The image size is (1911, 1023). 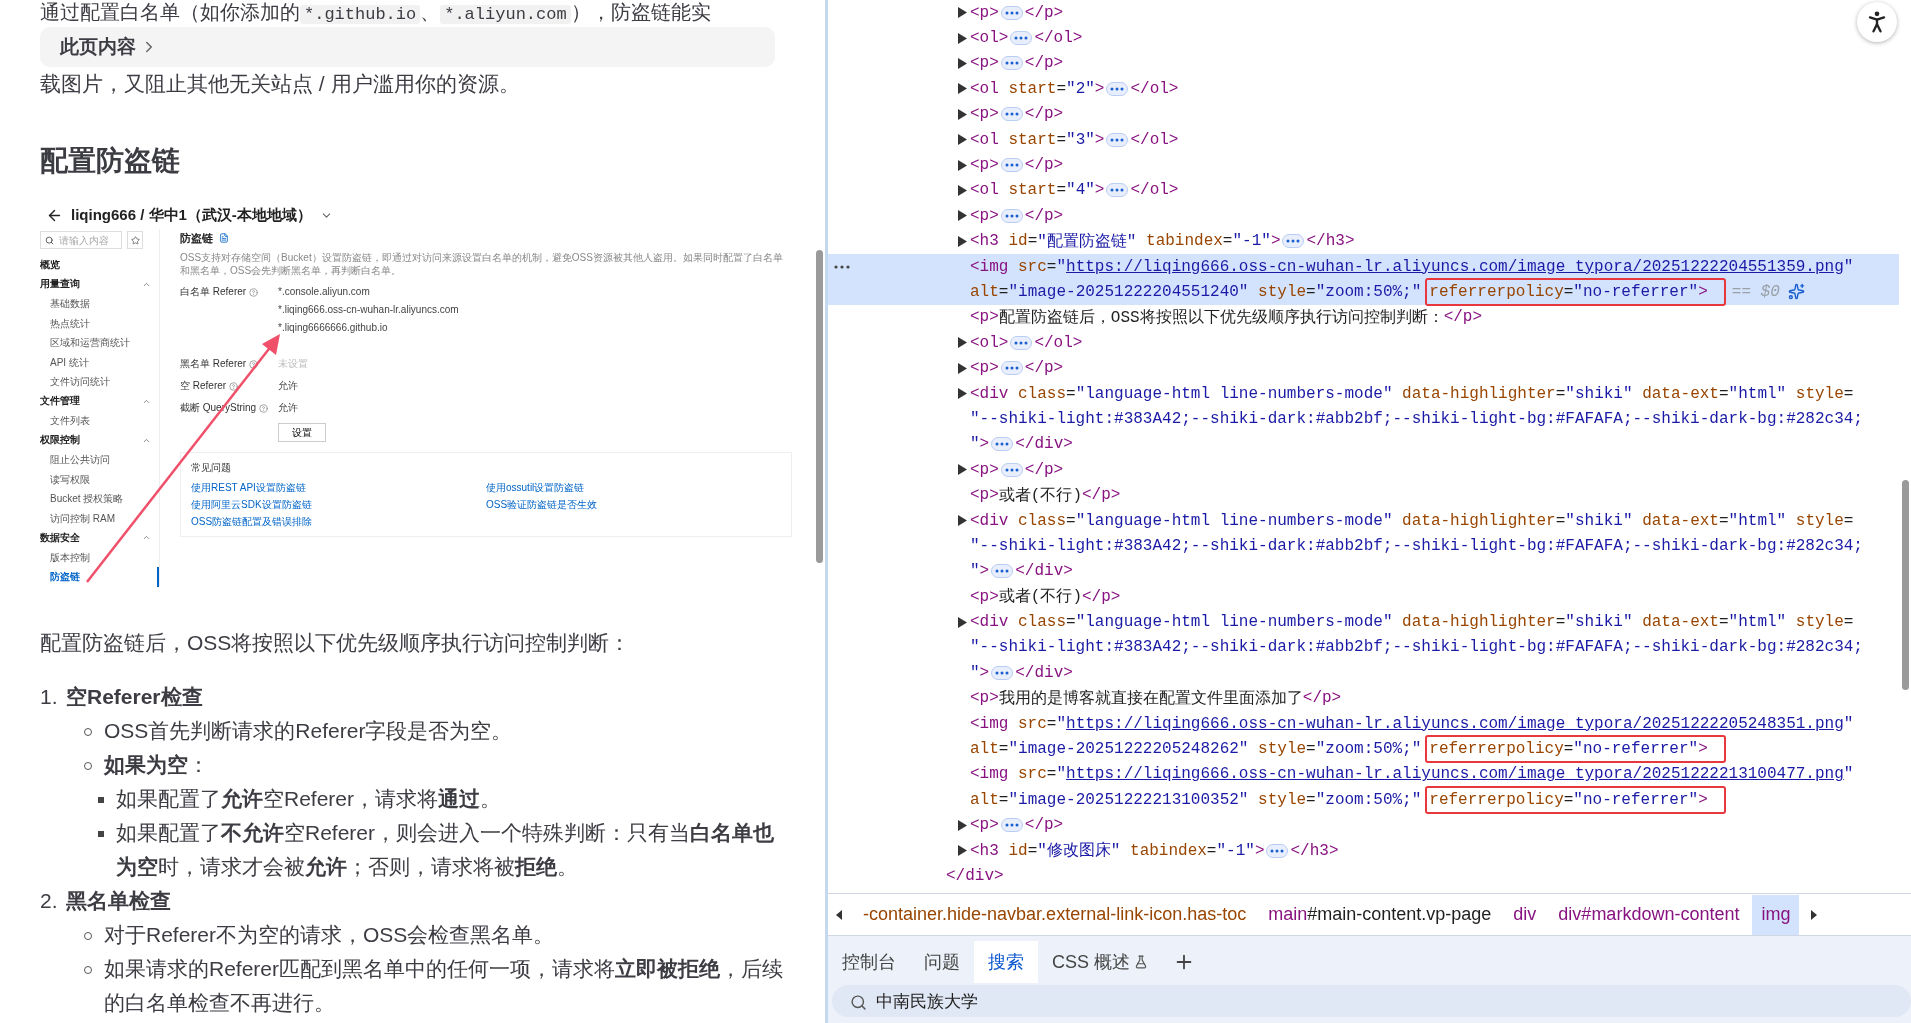 I want to click on faq-link: 使用REST API设置防盗链, so click(x=248, y=487).